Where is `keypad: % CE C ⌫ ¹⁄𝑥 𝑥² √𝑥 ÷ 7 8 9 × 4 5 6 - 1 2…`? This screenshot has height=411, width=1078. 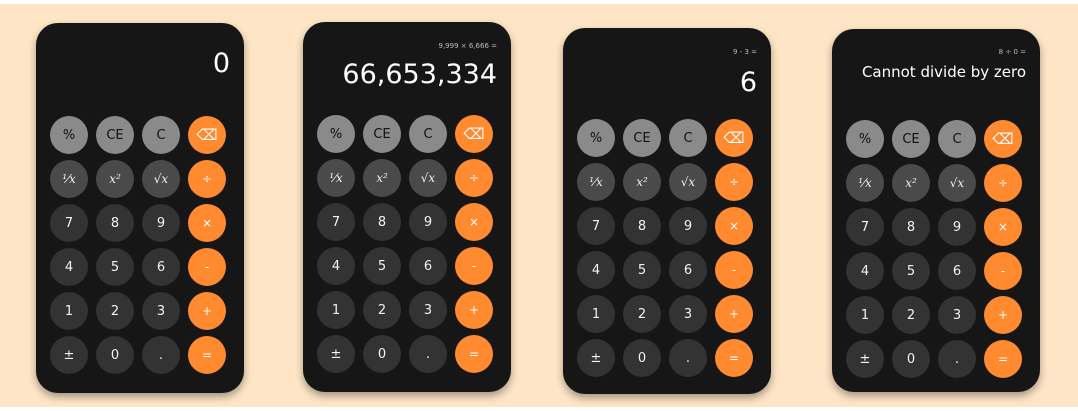
keypad: % CE C ⌫ ¹⁄𝑥 𝑥² √𝑥 ÷ 7 8 9 × 4 5 6 - 1 2… is located at coordinates (138, 245).